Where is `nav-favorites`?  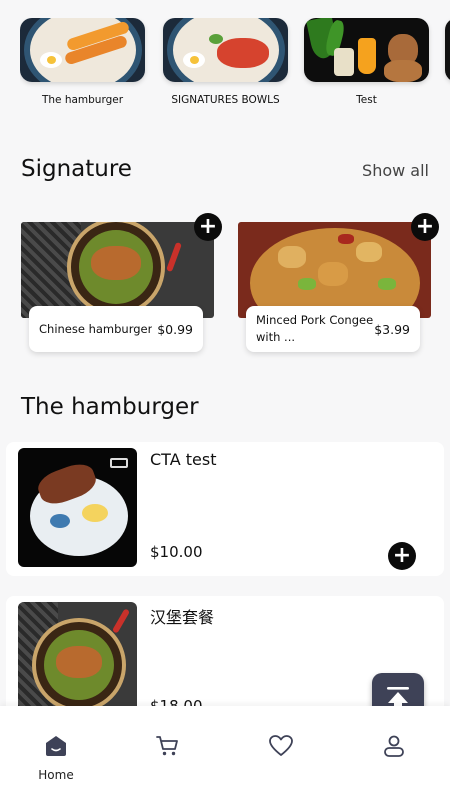
nav-favorites is located at coordinates (281, 748).